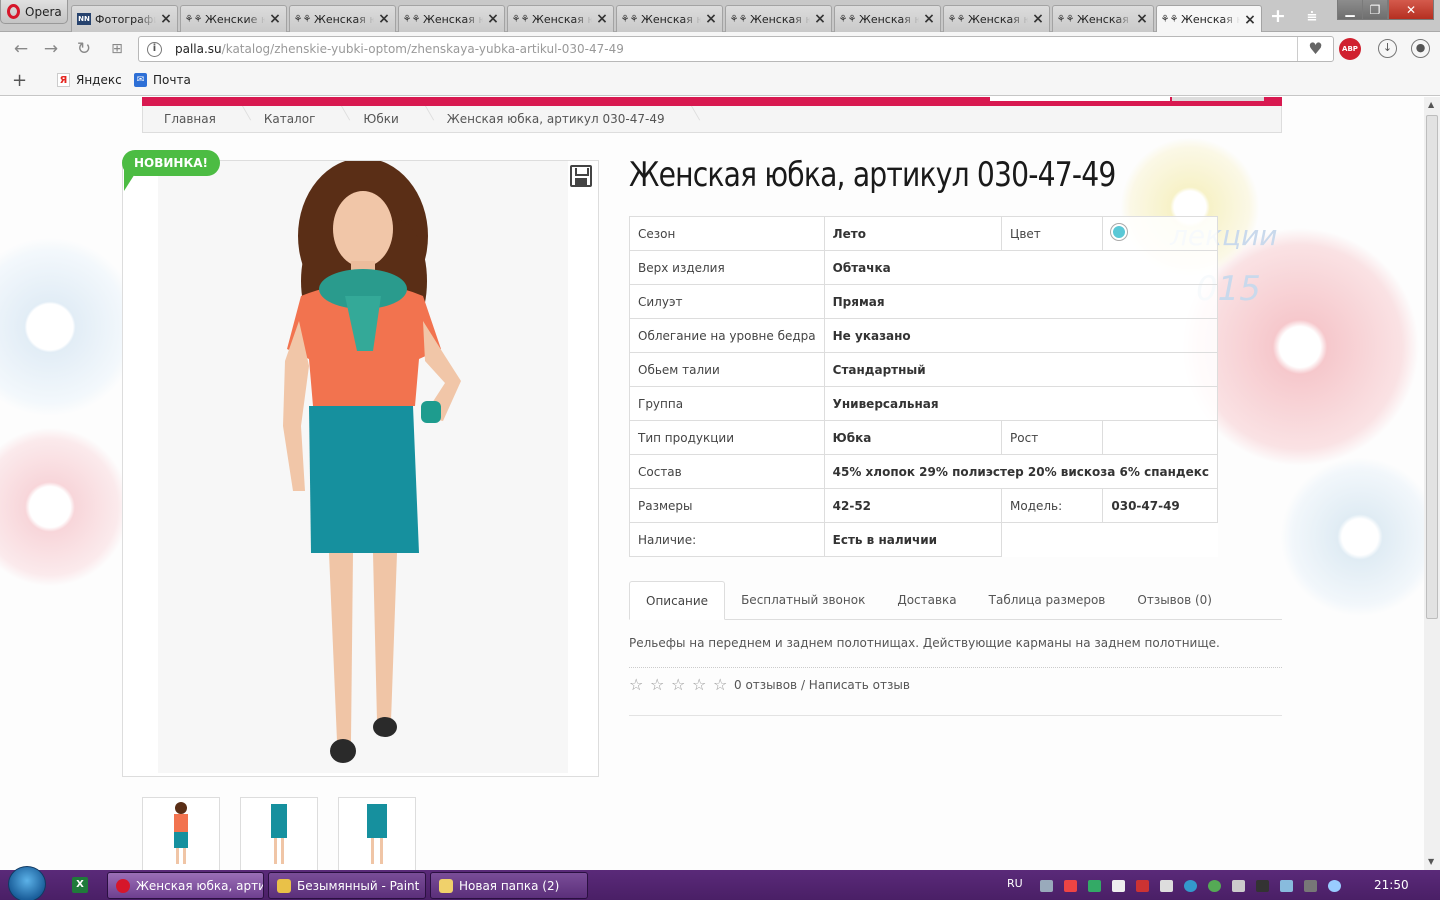 The image size is (1440, 900). I want to click on spec-value, so click(1160, 437).